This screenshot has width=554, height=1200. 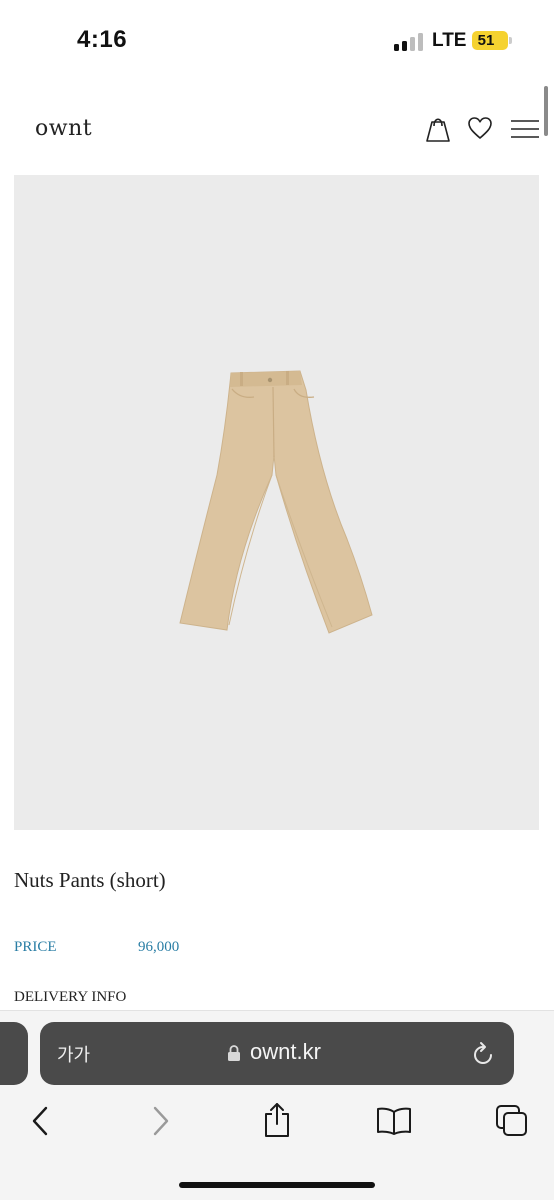 I want to click on site-header: ownt, so click(x=277, y=130).